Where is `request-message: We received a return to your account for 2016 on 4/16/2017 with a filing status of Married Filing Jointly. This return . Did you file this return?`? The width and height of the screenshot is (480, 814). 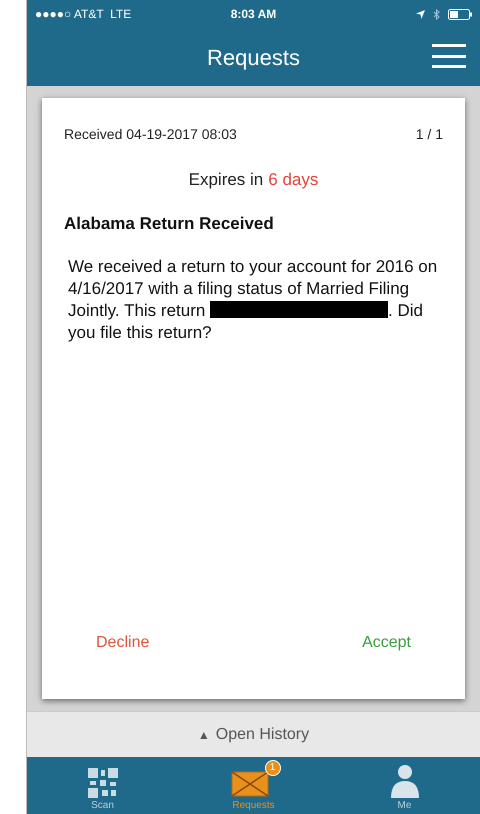 request-message: We received a return to your account for 2016 on 4/16/2017 with a filing status of Married Filing Jointly. This return . Did you file this return? is located at coordinates (253, 300).